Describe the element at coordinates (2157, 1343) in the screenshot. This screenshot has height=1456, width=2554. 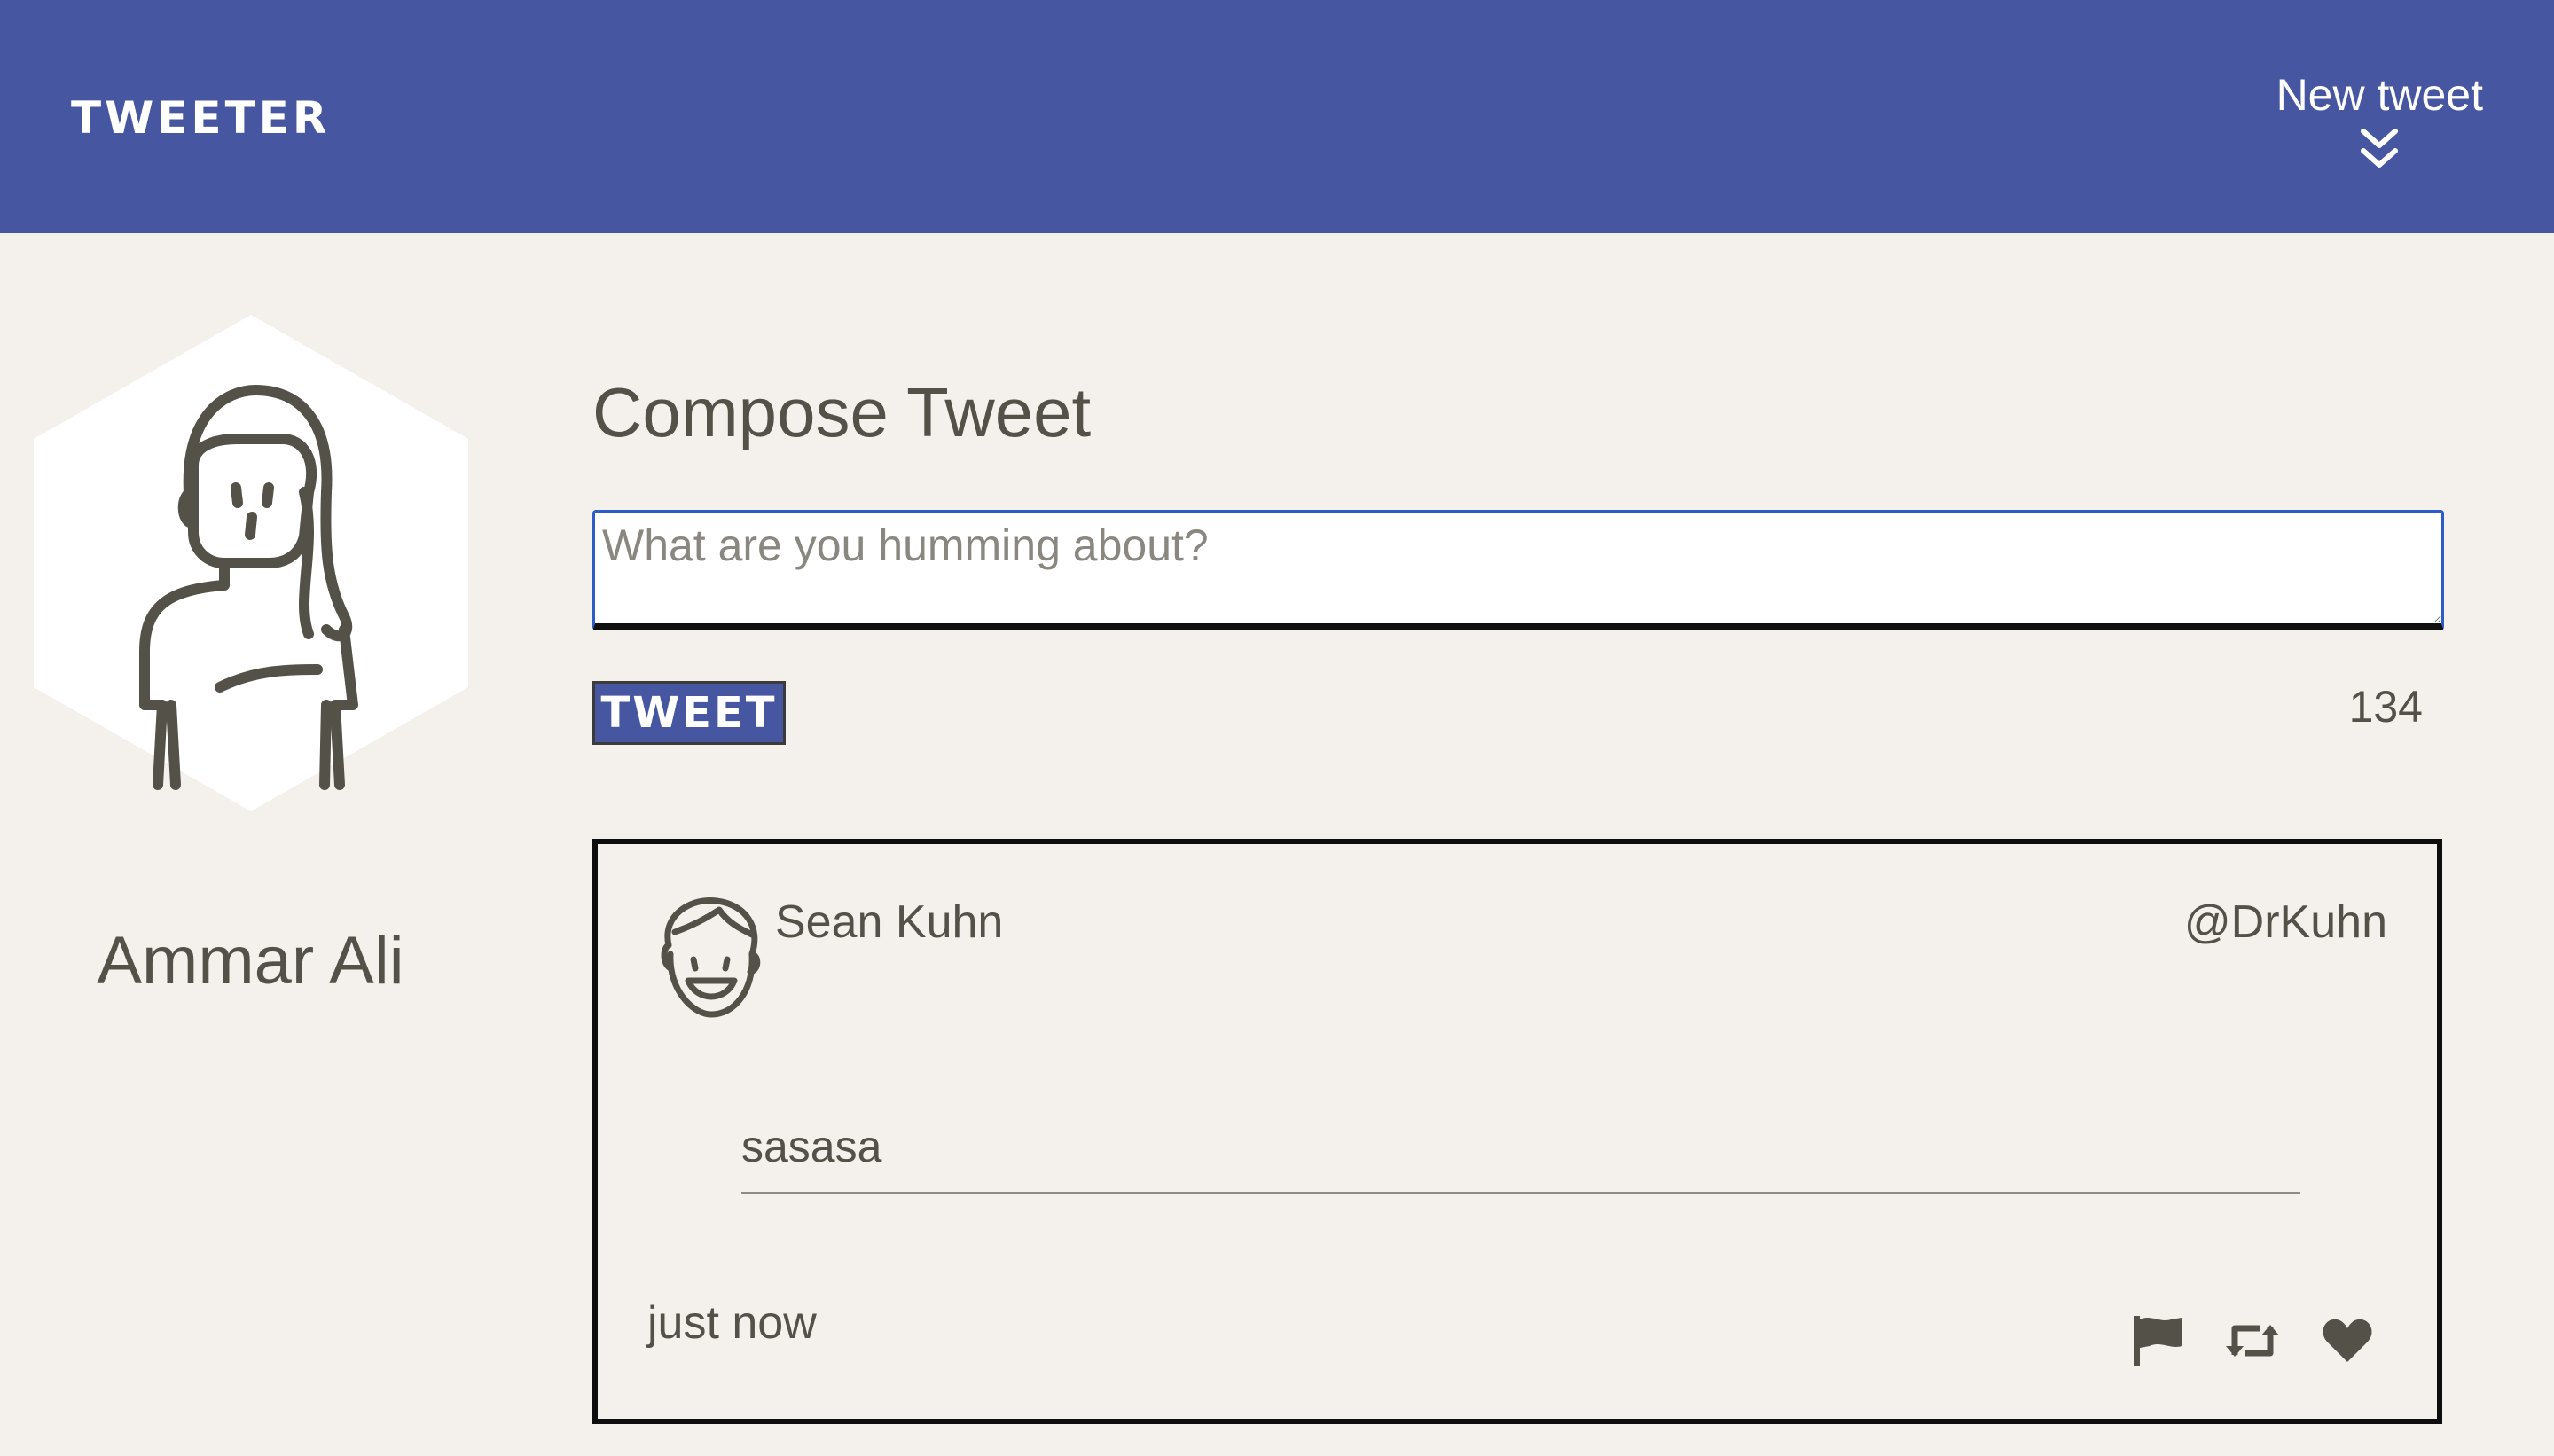
I see `flag-icon` at that location.